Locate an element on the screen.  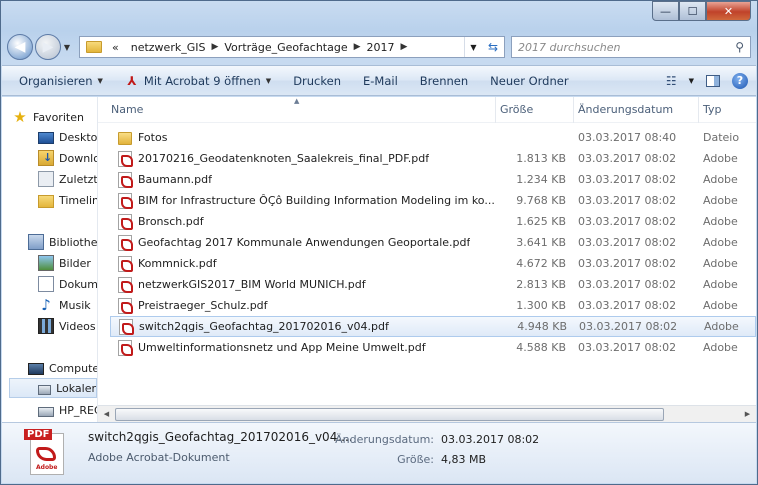
breadcrumb-2017: 2017 is located at coordinates (381, 47).